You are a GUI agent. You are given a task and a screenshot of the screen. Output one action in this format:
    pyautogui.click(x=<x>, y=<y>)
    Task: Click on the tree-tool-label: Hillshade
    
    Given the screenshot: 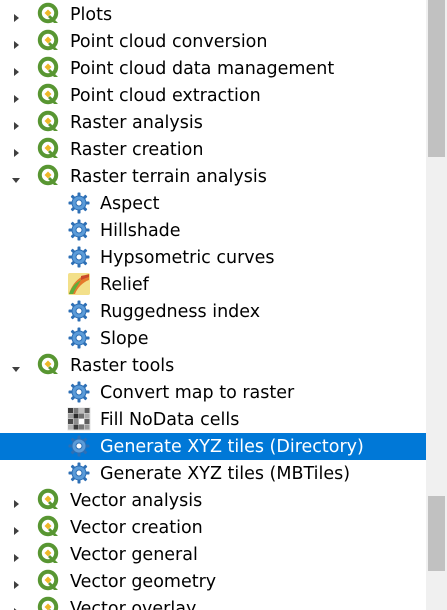 What is the action you would take?
    pyautogui.click(x=140, y=231)
    